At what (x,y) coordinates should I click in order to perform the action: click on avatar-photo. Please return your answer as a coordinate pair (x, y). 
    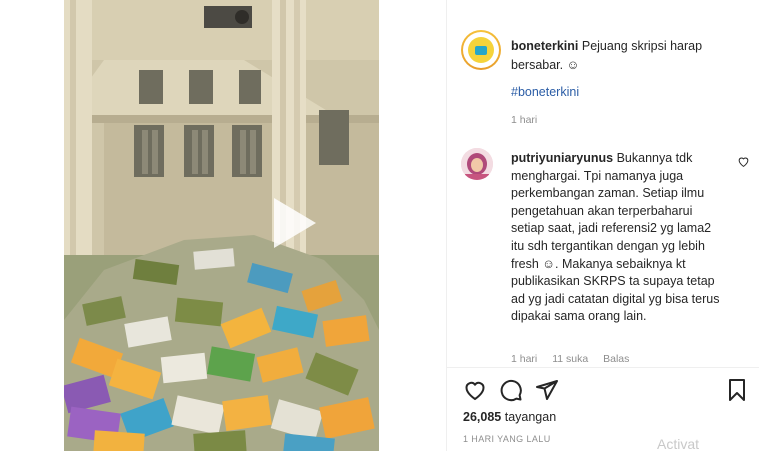
    Looking at the image, I should click on (477, 164).